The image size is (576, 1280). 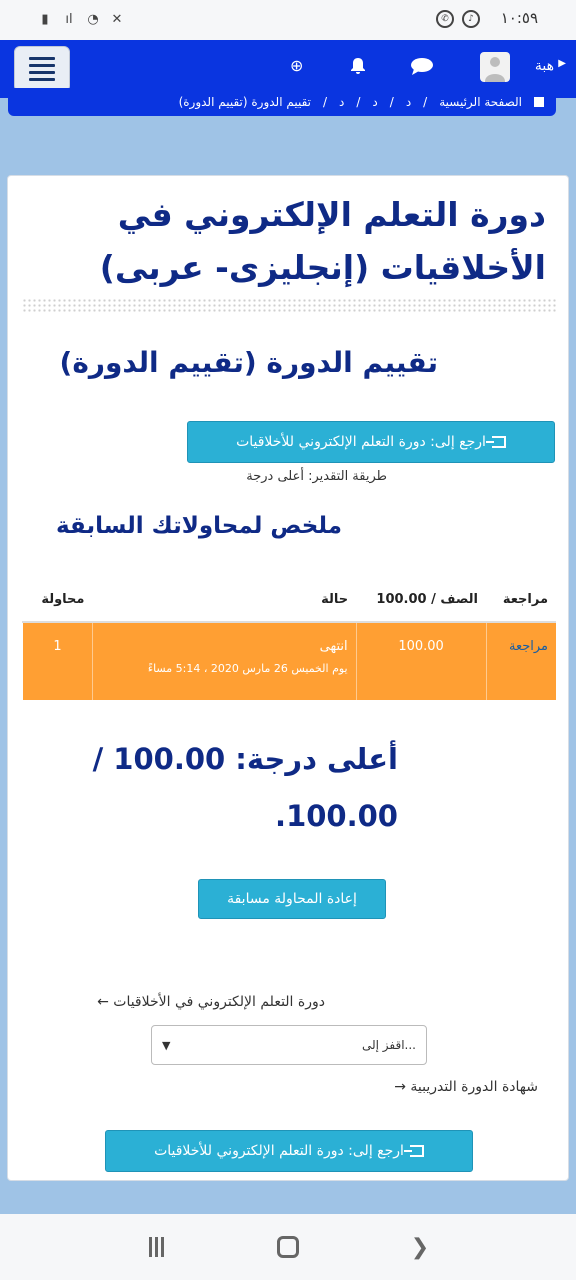 What do you see at coordinates (458, 19) in the screenshot?
I see `status-icons-right: ✆ ♪` at bounding box center [458, 19].